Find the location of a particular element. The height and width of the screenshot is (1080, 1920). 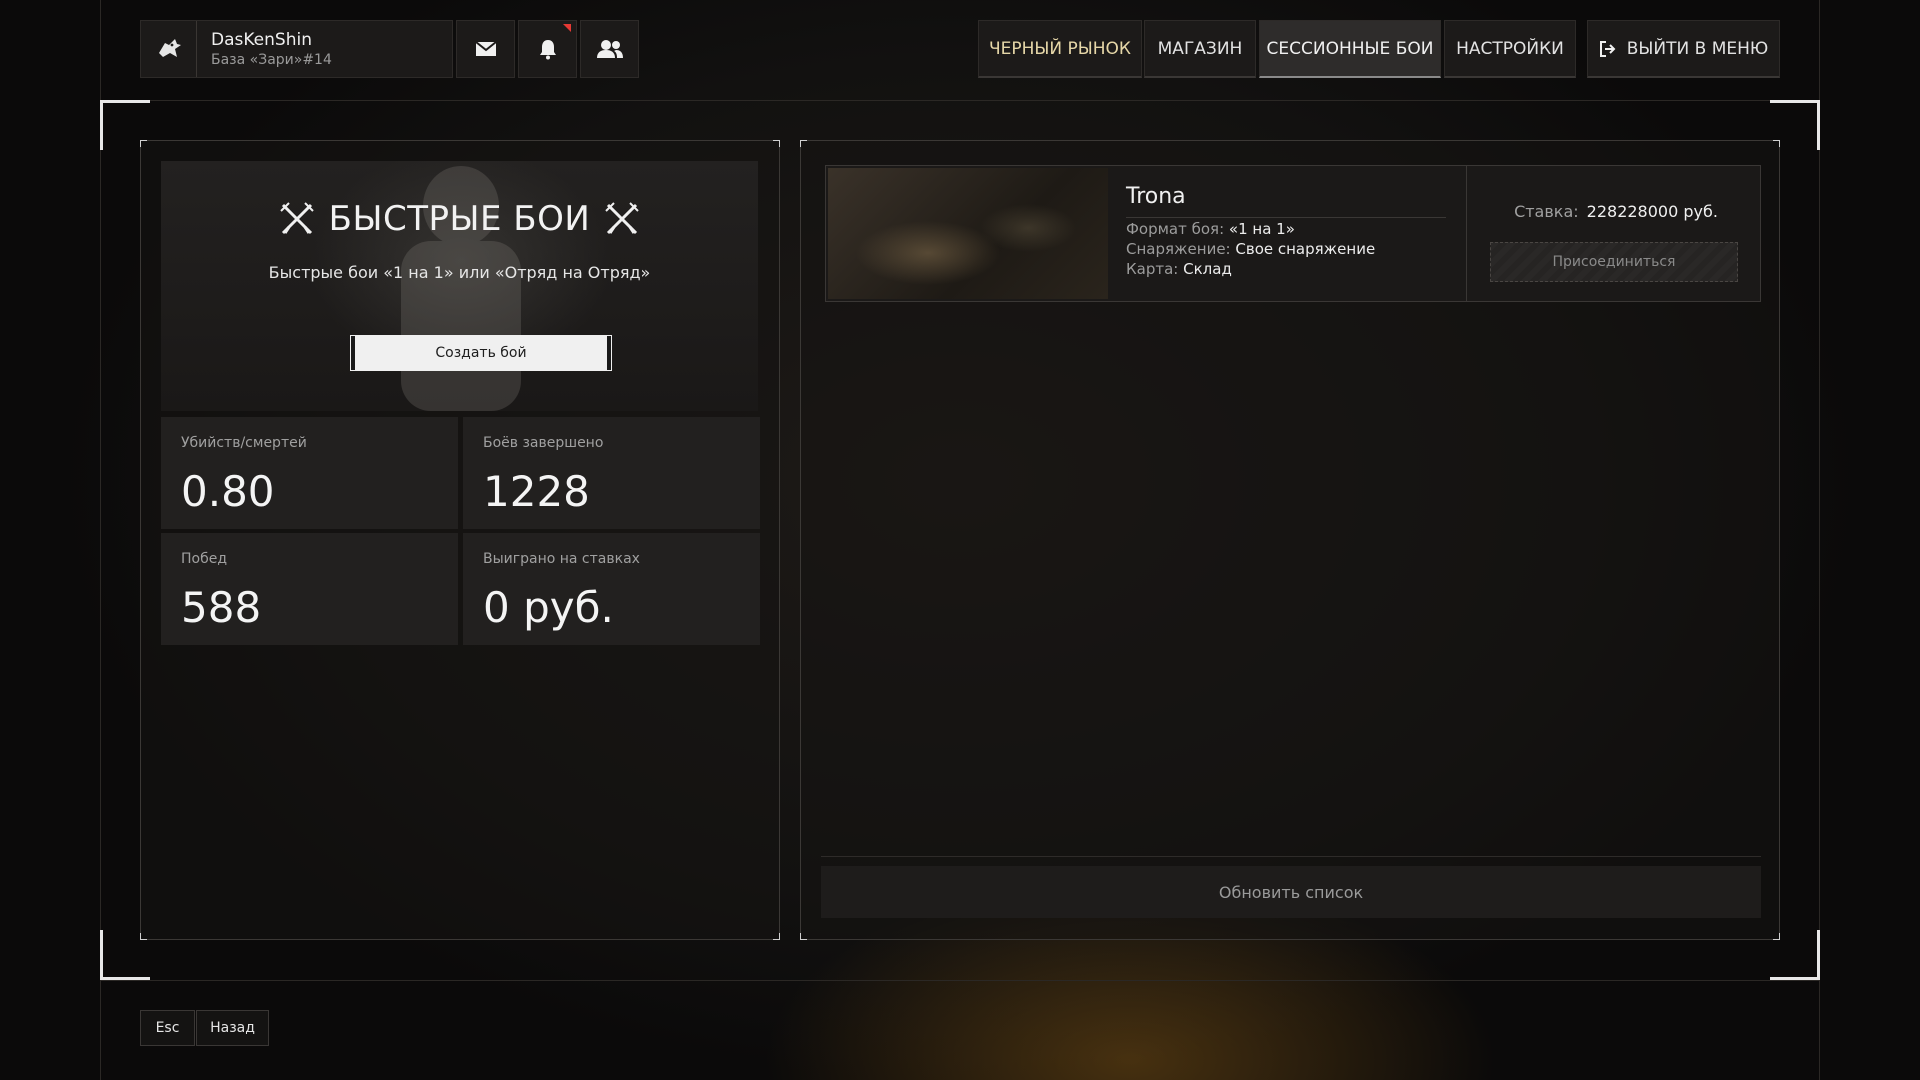

exit-label: ВЫЙТИ В МЕНЮ is located at coordinates (1697, 48).